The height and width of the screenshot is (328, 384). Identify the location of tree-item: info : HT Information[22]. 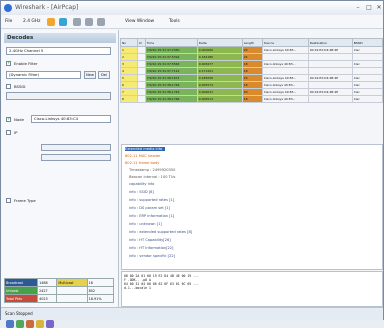
(151, 248).